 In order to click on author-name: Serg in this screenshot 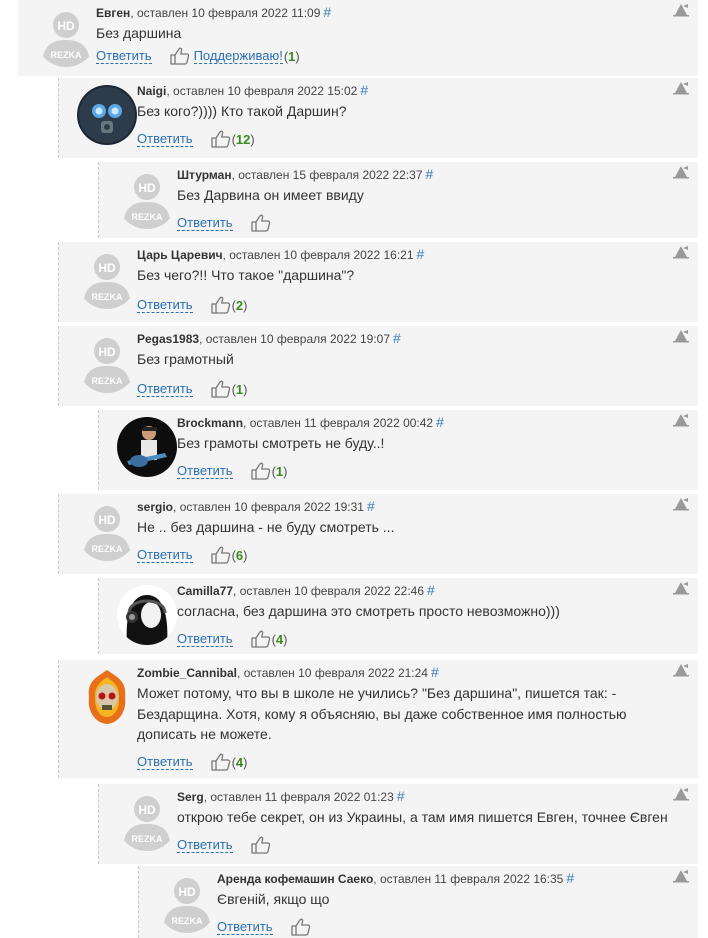, I will do `click(190, 797)`.